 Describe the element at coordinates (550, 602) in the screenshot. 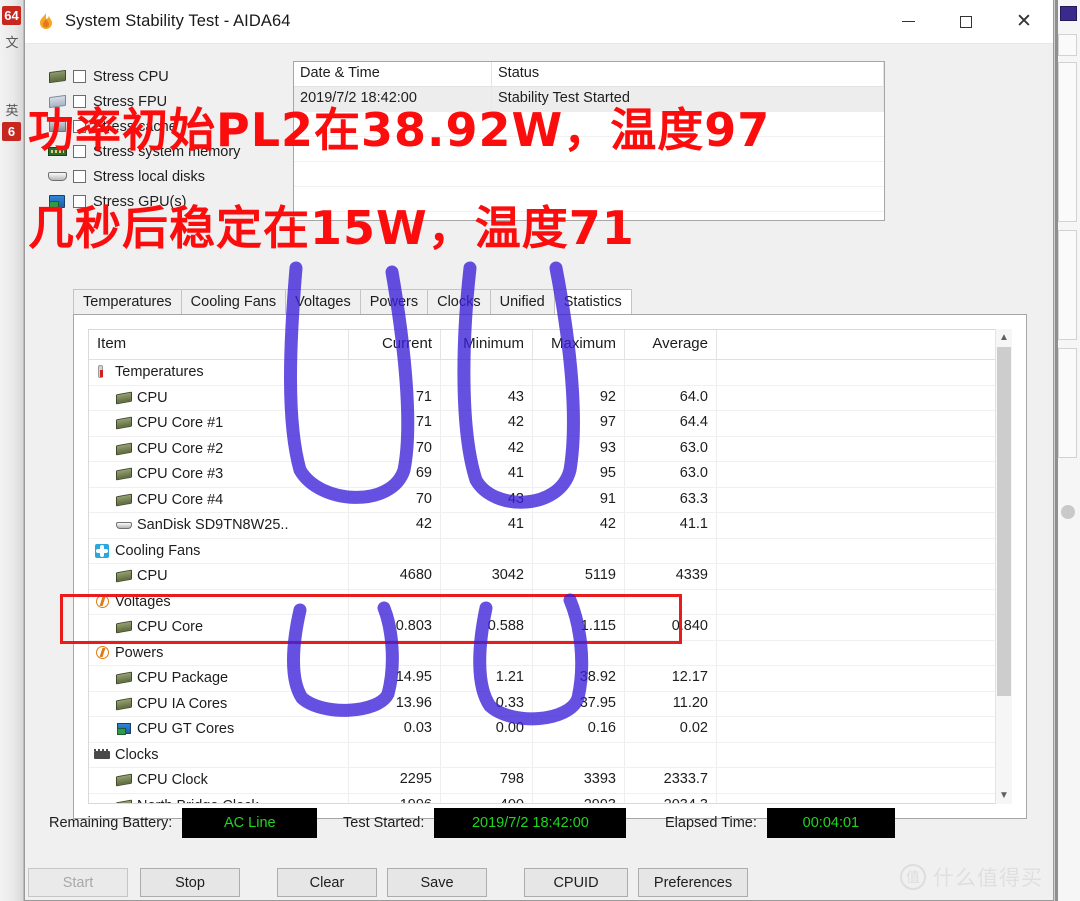

I see `table-row: Voltages` at that location.